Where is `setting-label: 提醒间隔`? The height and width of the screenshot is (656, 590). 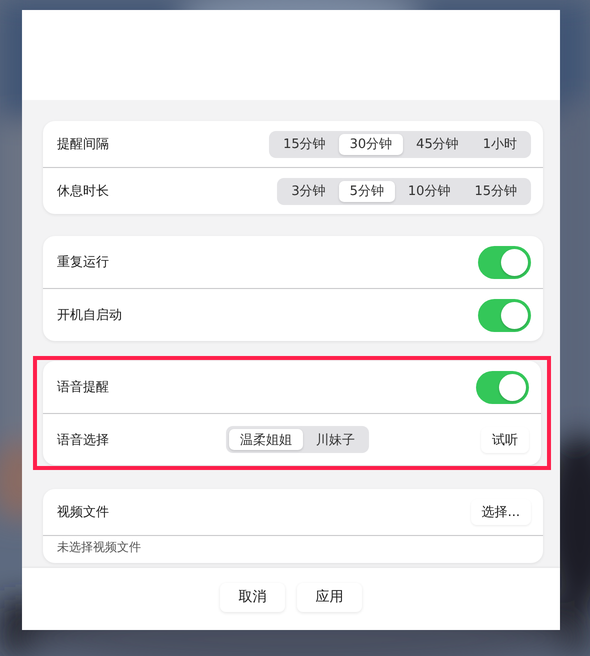
setting-label: 提醒间隔 is located at coordinates (83, 144).